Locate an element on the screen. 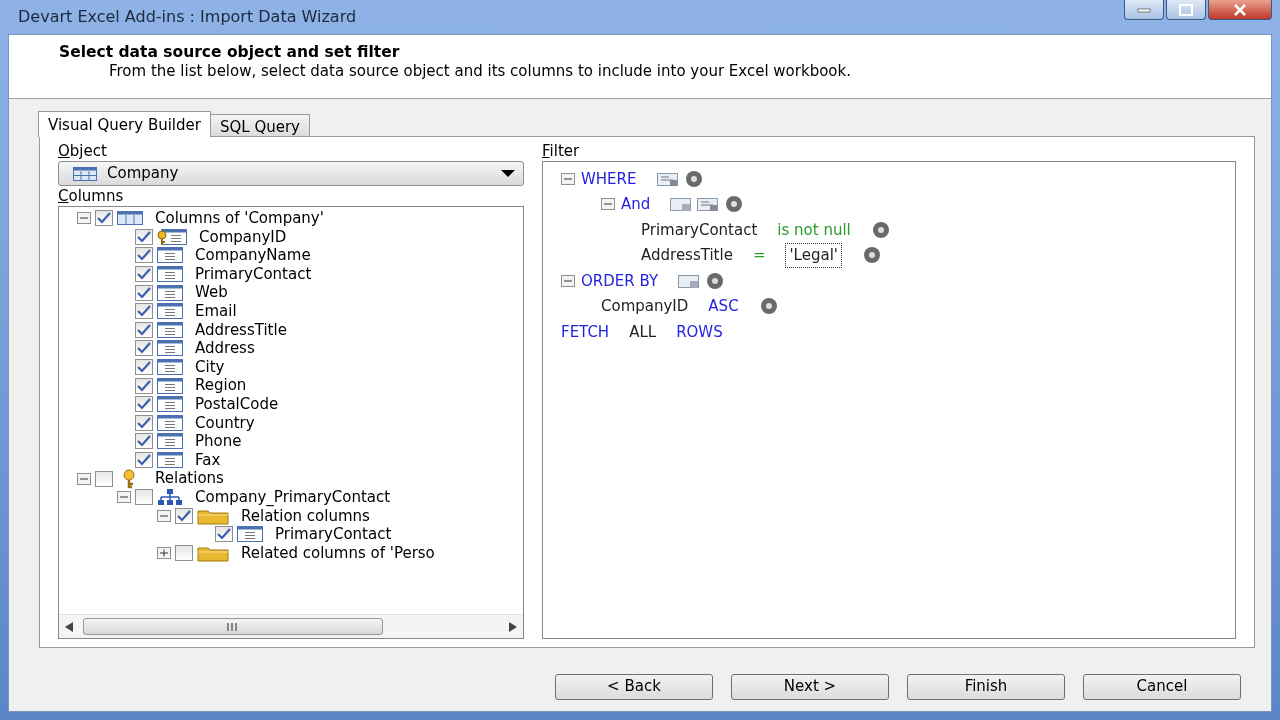  field-name: CompanyID is located at coordinates (645, 306).